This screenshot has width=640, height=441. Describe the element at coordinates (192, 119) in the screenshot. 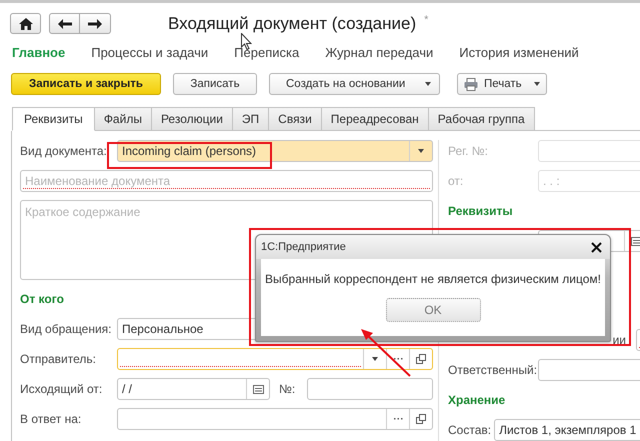

I see `tab: Резолюции` at that location.